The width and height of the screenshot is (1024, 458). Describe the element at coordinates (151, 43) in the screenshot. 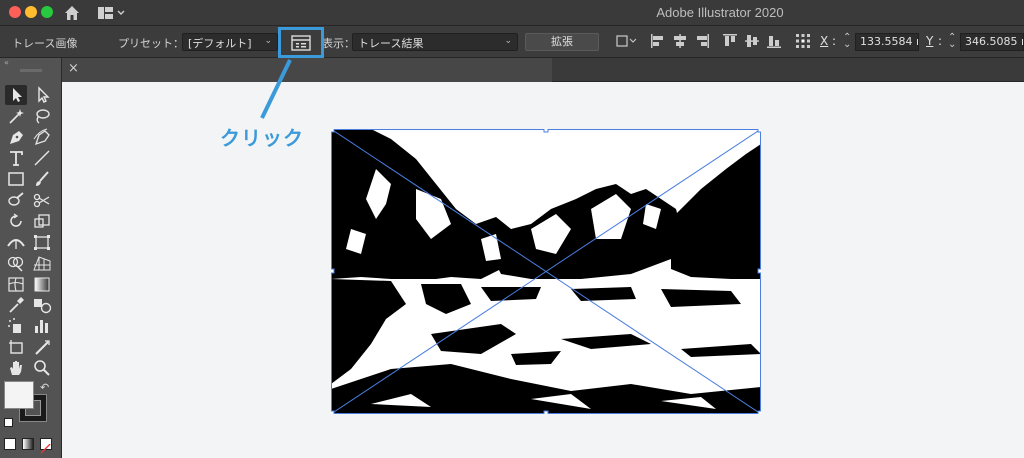

I see `preset-label: プリセット：` at that location.